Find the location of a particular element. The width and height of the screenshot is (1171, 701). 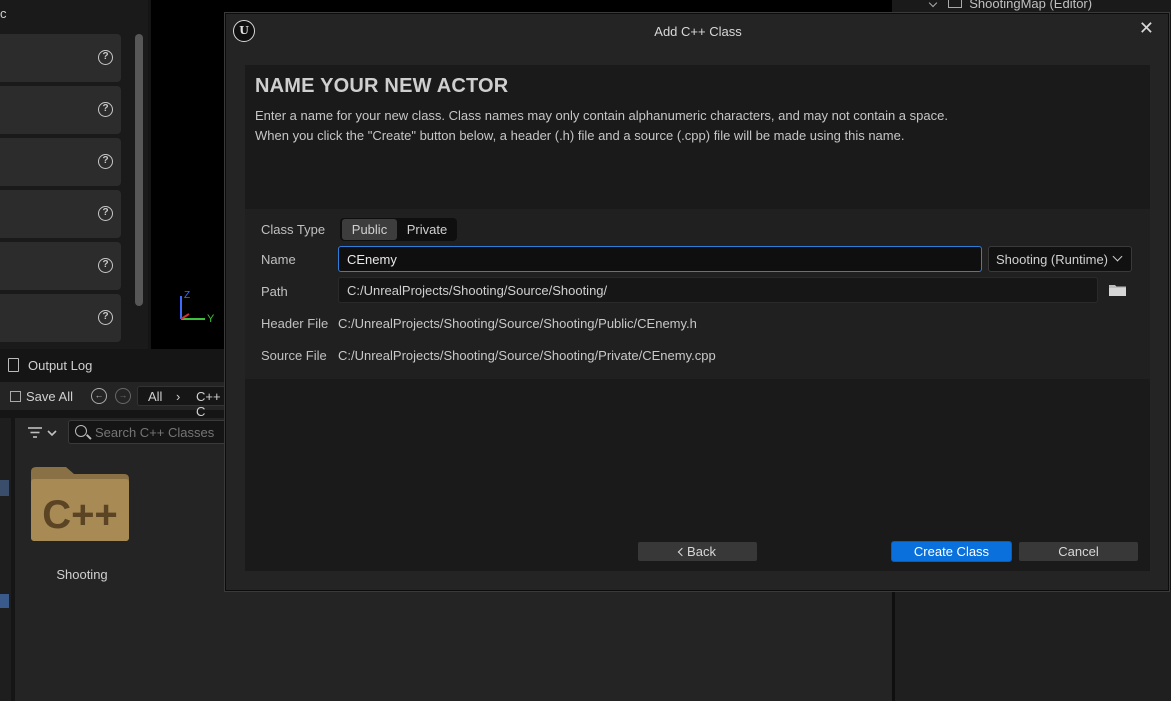

outliner-item: ShootingMap (Editor) is located at coordinates (1010, 5).